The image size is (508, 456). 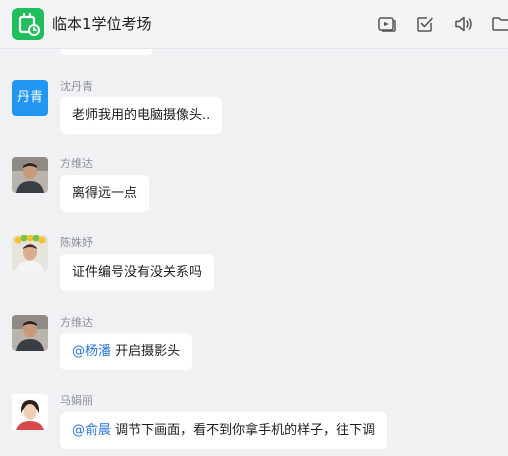 I want to click on sender-name: 沈丹青, so click(x=76, y=86).